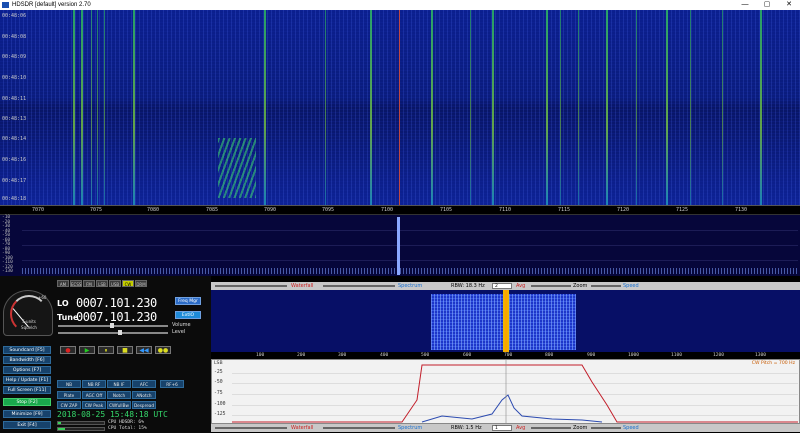 The height and width of the screenshot is (433, 800). I want to click on waterfall-slider, so click(251, 286).